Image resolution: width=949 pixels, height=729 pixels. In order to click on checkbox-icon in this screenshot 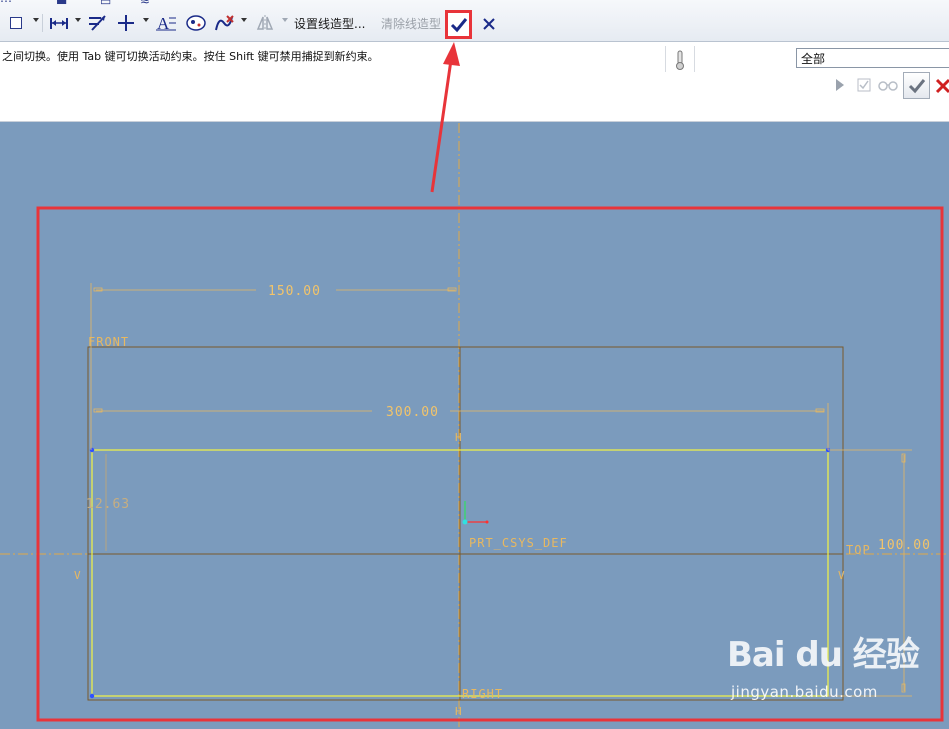, I will do `click(864, 85)`.